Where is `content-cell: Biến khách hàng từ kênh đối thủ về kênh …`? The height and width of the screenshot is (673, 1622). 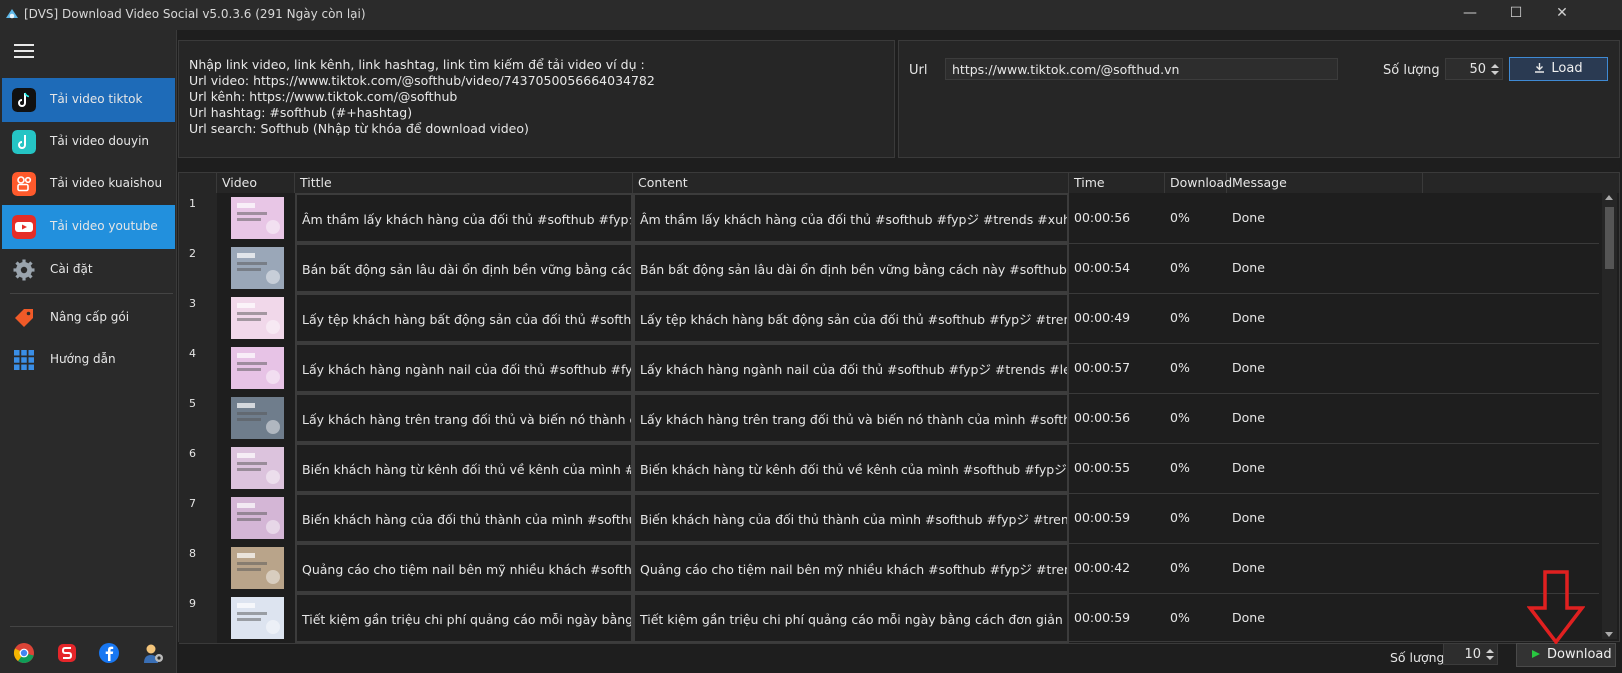
content-cell: Biến khách hàng từ kênh đối thủ về kênh … is located at coordinates (851, 468).